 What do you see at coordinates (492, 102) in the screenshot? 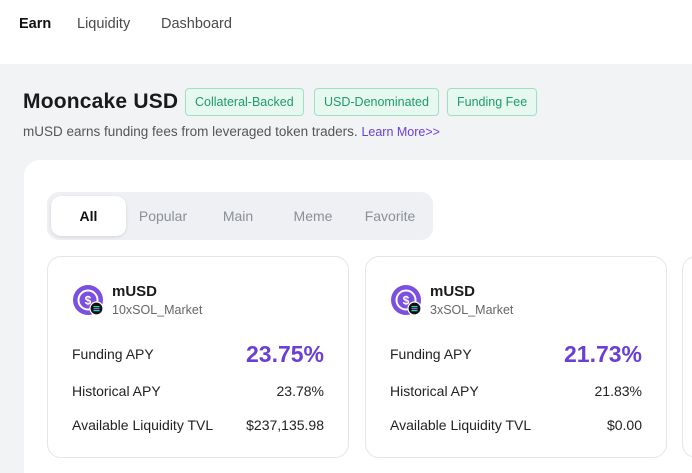
I see `badge-funding-fee: Funding Fee` at bounding box center [492, 102].